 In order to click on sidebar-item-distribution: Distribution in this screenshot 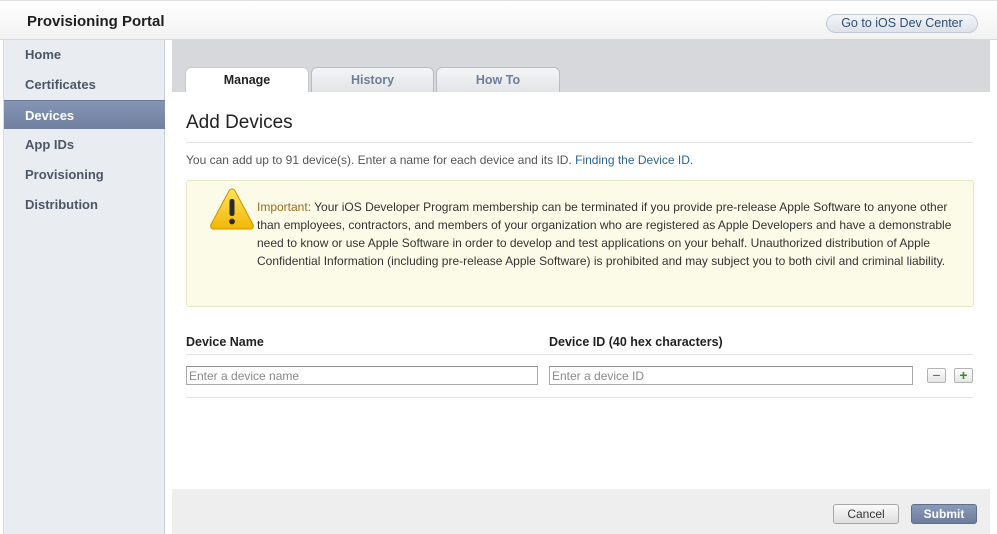, I will do `click(84, 204)`.